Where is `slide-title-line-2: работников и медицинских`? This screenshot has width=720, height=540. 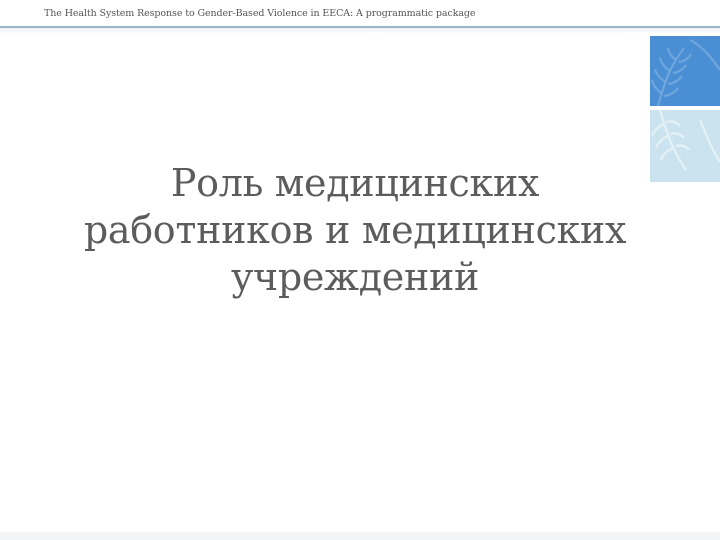
slide-title-line-2: работников и медицинских is located at coordinates (355, 230).